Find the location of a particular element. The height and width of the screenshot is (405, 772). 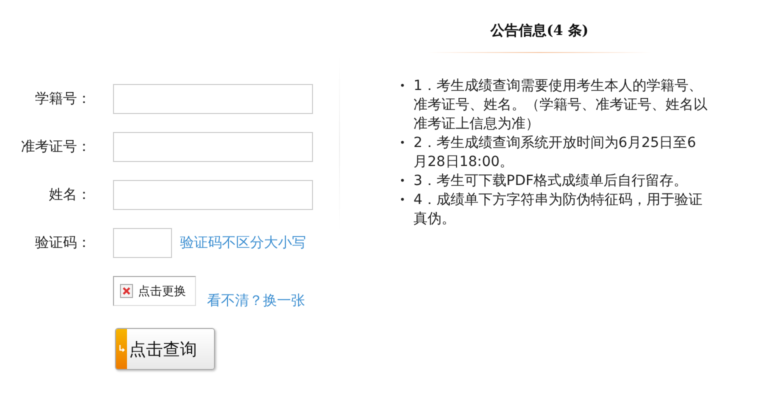

field-label: 姓名： is located at coordinates (70, 195).